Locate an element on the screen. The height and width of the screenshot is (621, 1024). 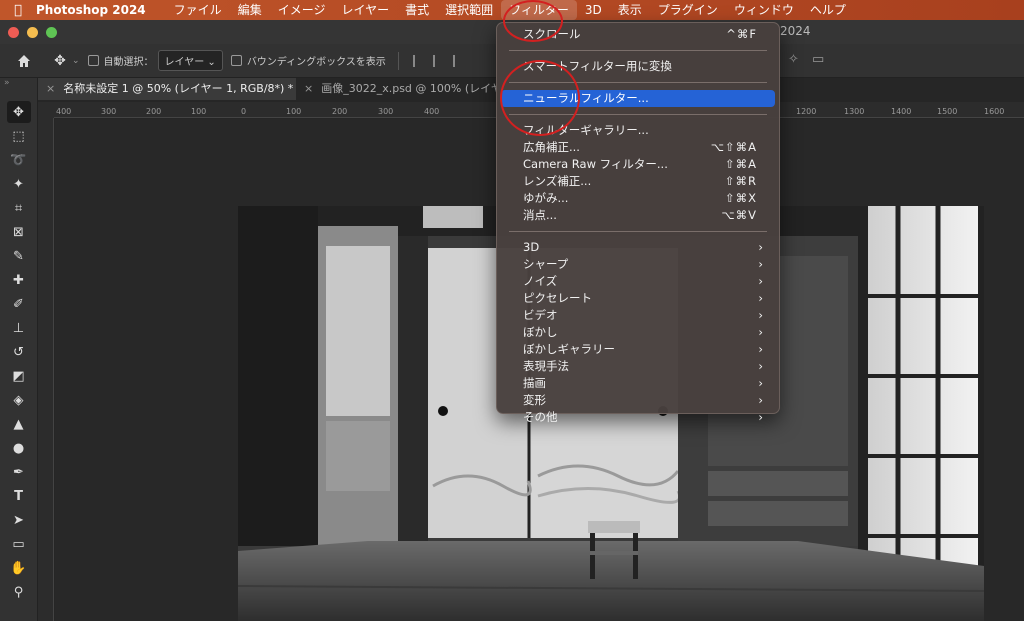
submenu-render: 描画 › is located at coordinates (638, 383).